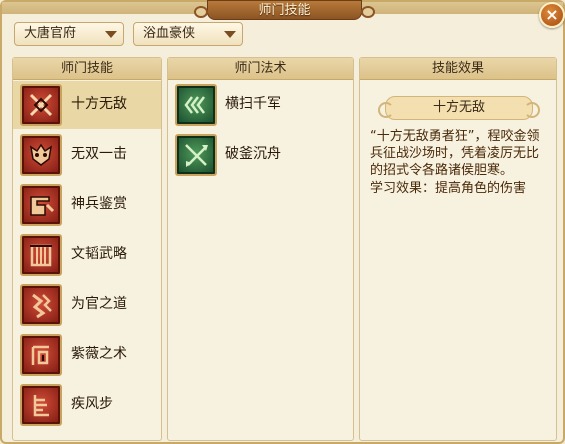  What do you see at coordinates (41, 155) in the screenshot?
I see `beast-mask-icon` at bounding box center [41, 155].